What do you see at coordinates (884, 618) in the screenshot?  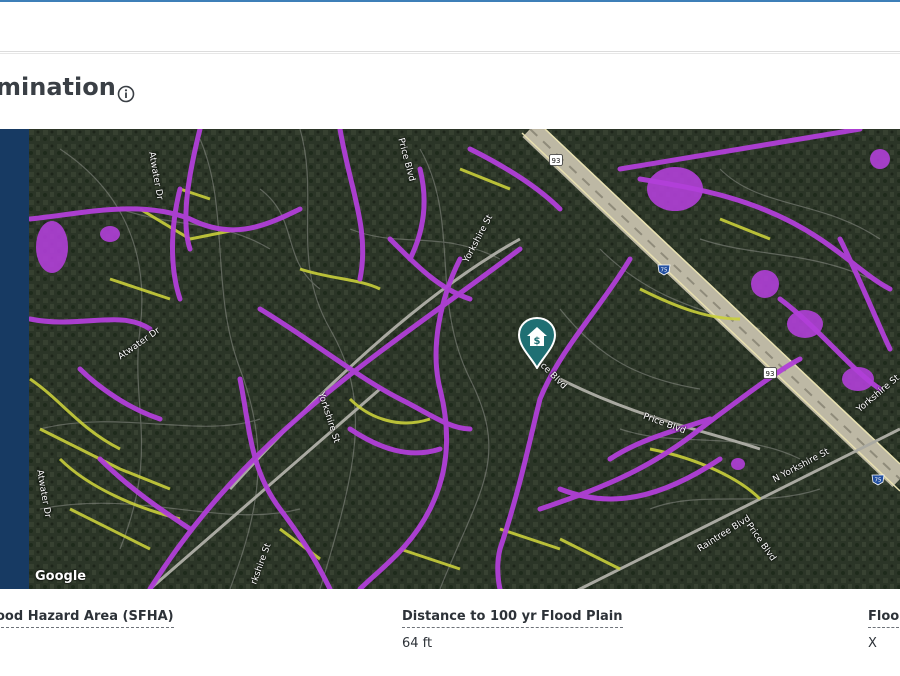 I see `flood-zone-label: Floo` at bounding box center [884, 618].